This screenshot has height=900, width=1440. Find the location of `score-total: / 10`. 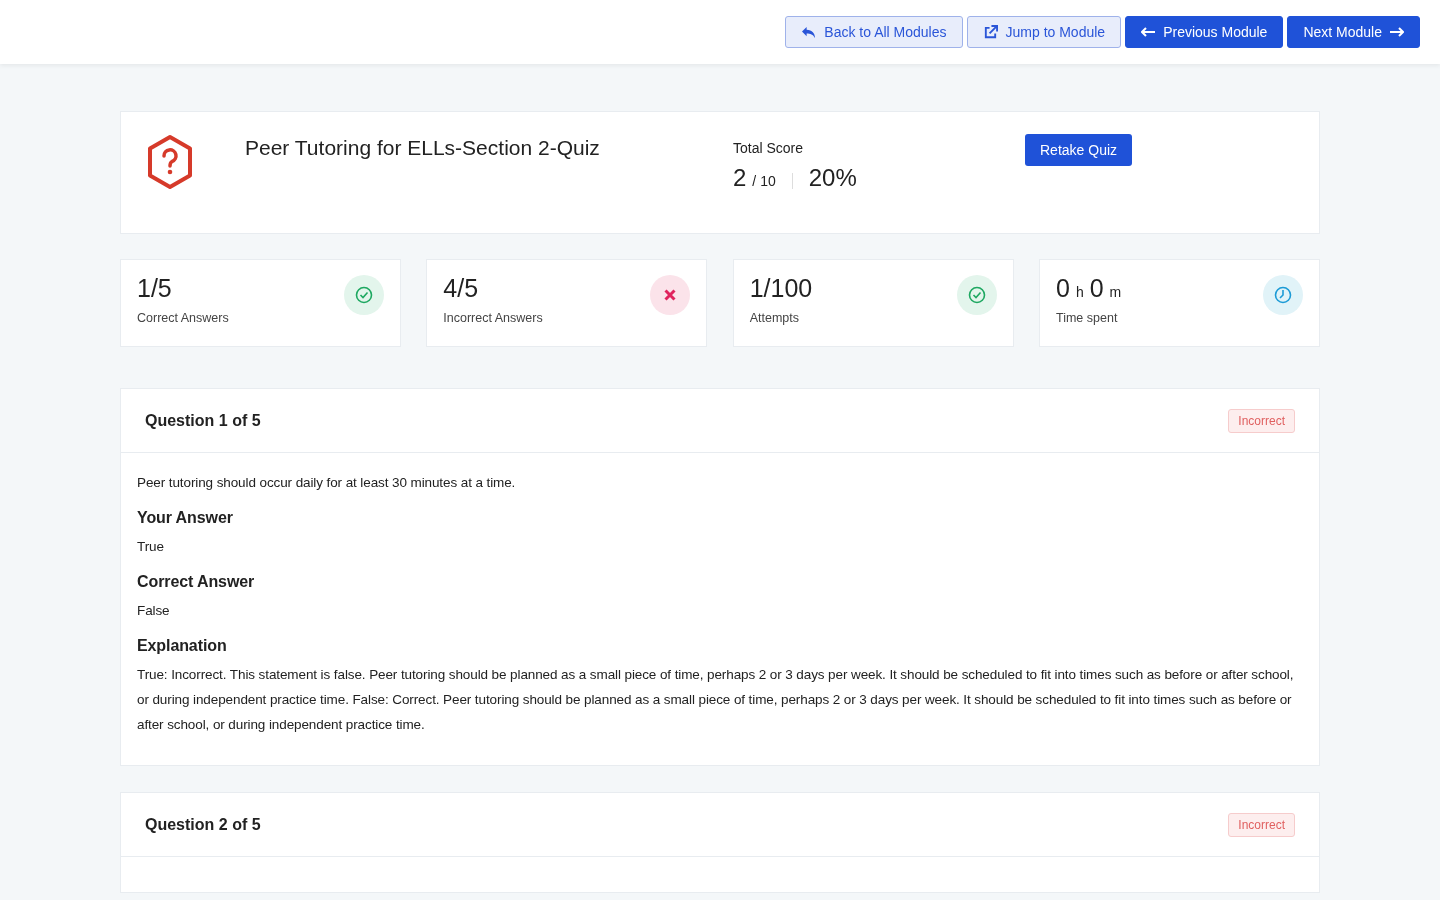

score-total: / 10 is located at coordinates (772, 181).